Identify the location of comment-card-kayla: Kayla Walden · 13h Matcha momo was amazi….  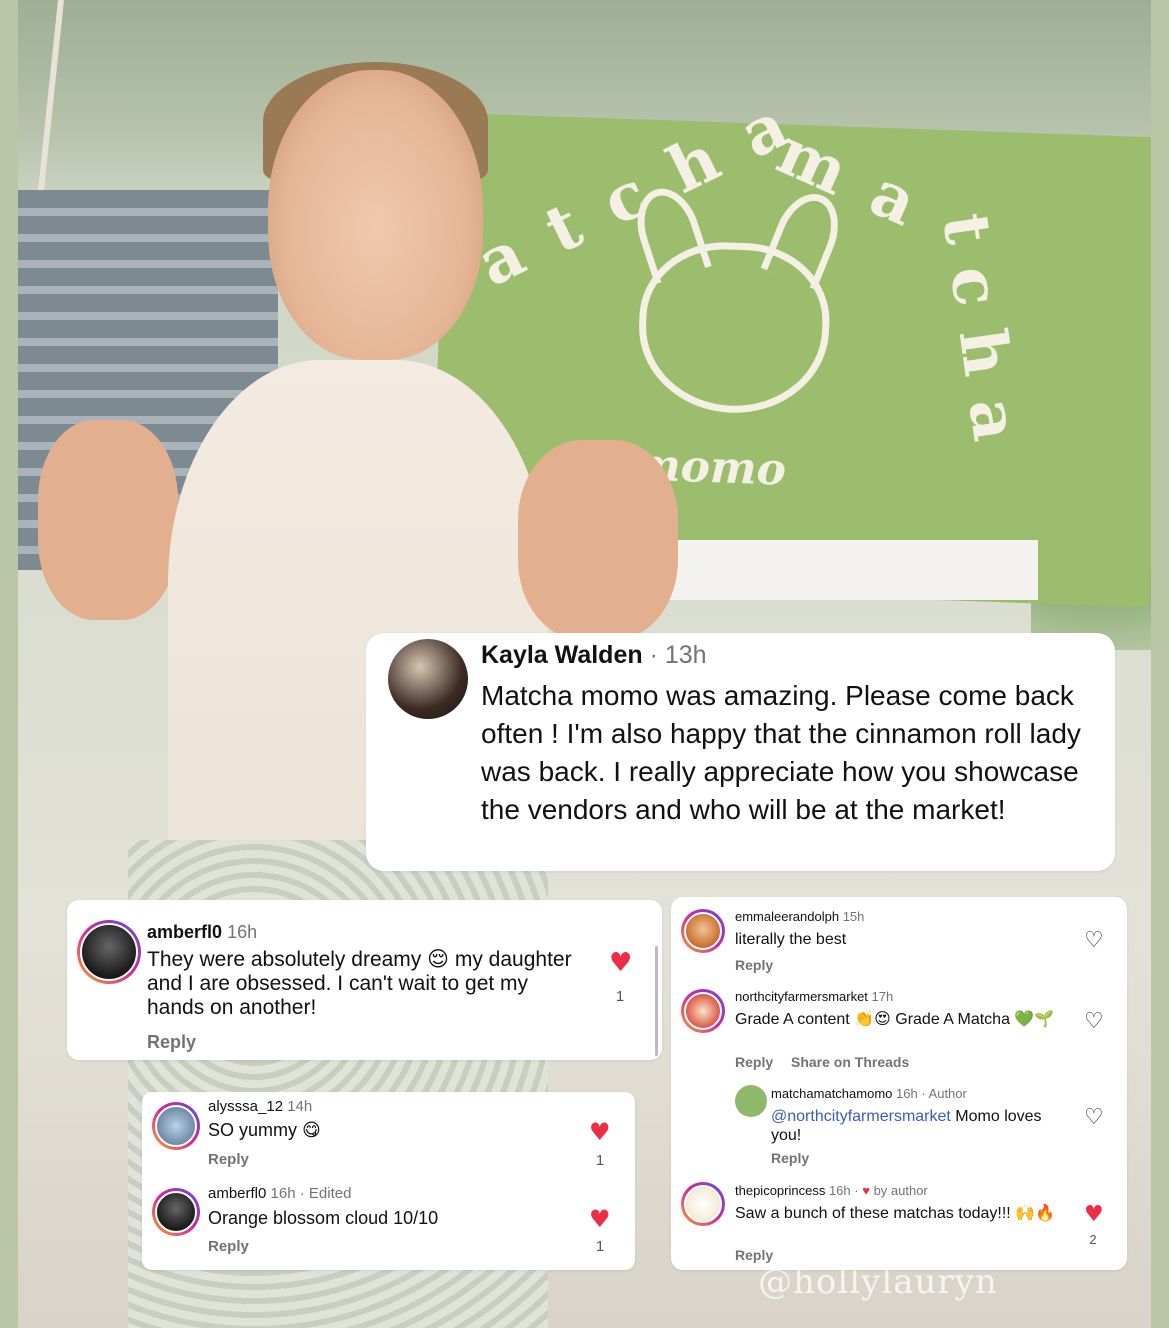
(740, 752).